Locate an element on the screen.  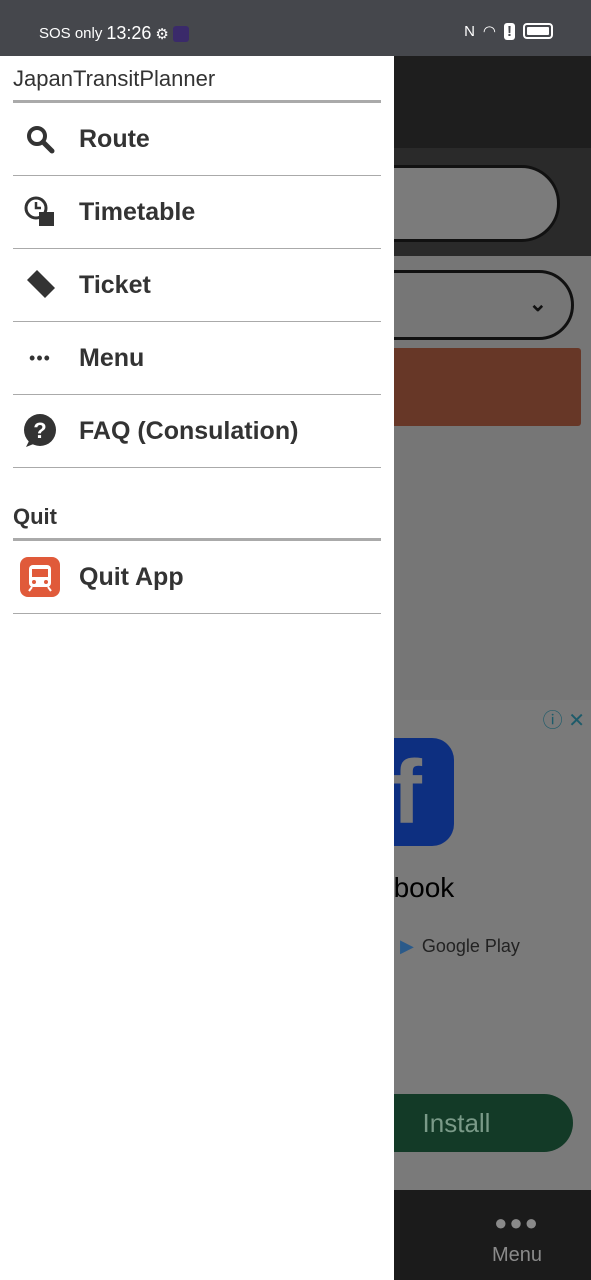
drawer-item-label: FAQ (Consulation) is located at coordinates (189, 430).